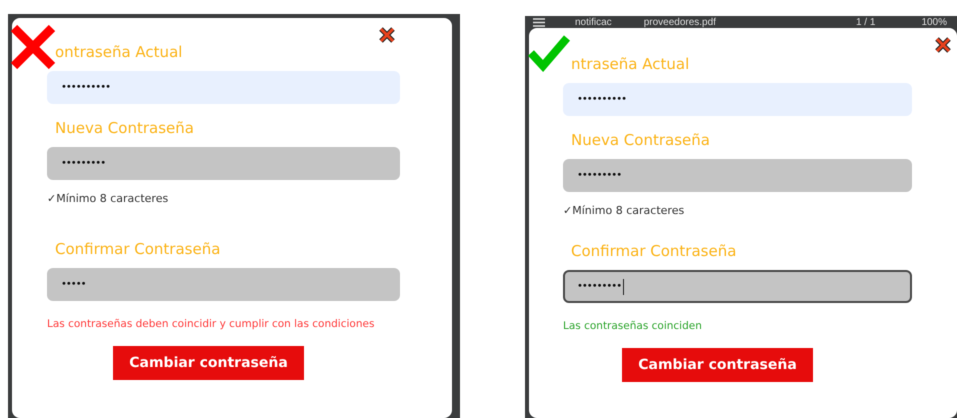  I want to click on zoom-level: 100%, so click(934, 22).